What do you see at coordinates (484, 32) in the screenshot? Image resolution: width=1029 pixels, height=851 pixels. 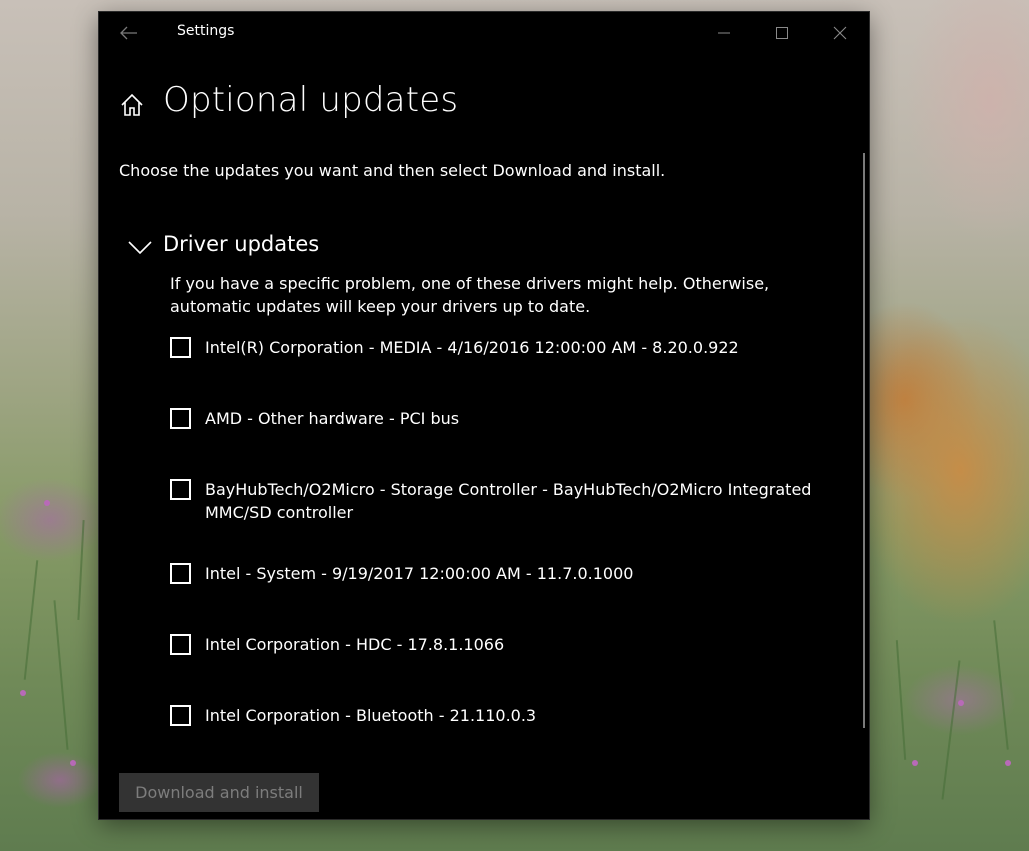 I see `title-bar: Settings` at bounding box center [484, 32].